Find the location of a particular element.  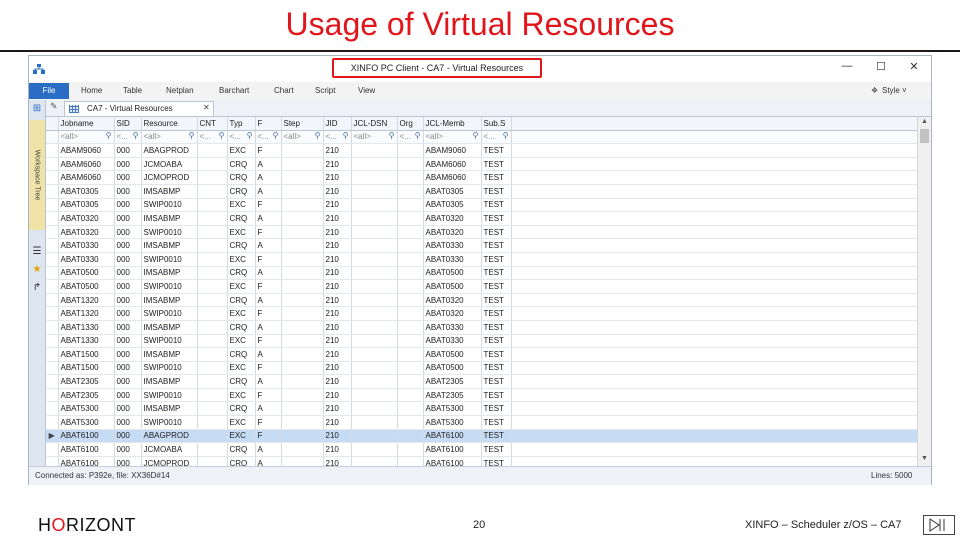

filter-jcl-memb: <all> ⚲ is located at coordinates (452, 137).